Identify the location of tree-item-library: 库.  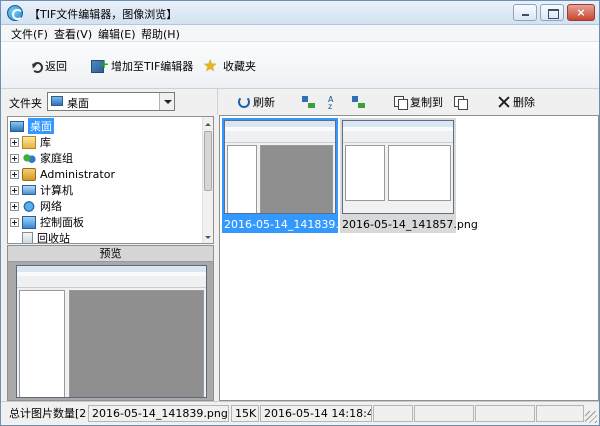
(30, 142).